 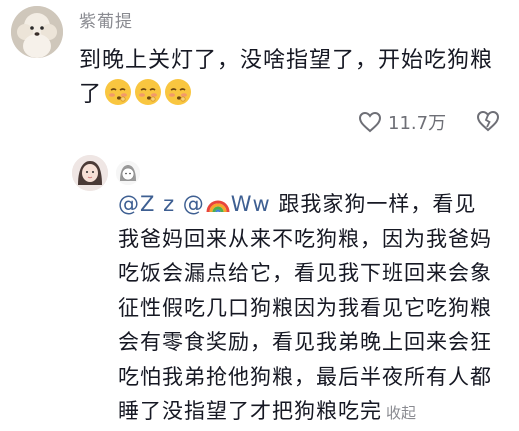 I want to click on emoji-group, so click(x=148, y=92).